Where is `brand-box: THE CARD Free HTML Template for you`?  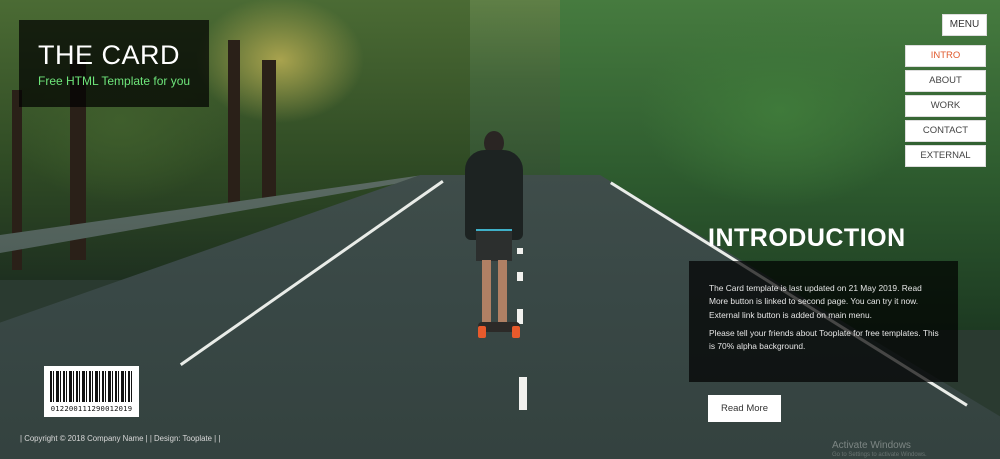 brand-box: THE CARD Free HTML Template for you is located at coordinates (114, 63).